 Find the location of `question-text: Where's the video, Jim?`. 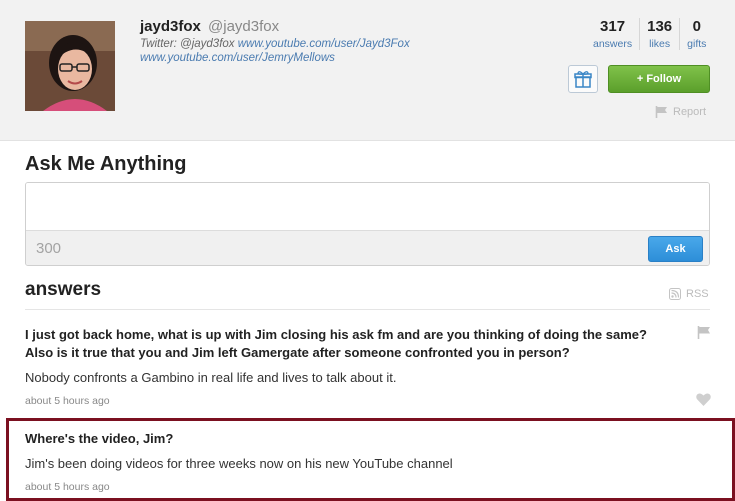

question-text: Where's the video, Jim? is located at coordinates (99, 438).